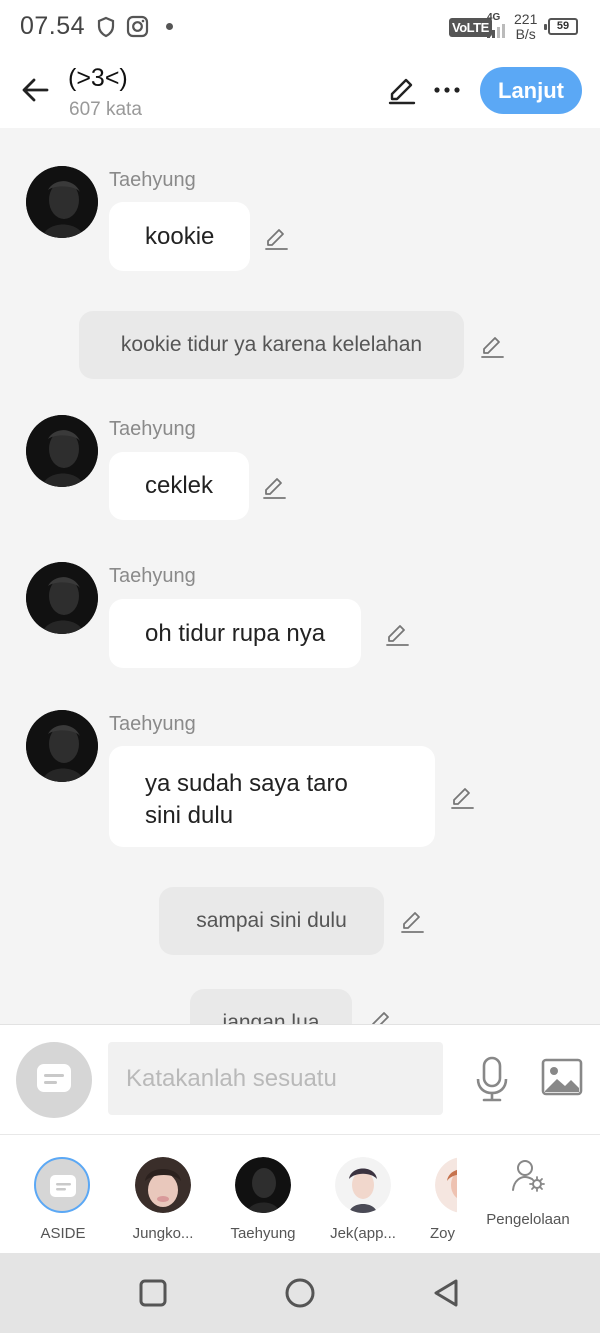  I want to click on network-type: 4G, so click(494, 17).